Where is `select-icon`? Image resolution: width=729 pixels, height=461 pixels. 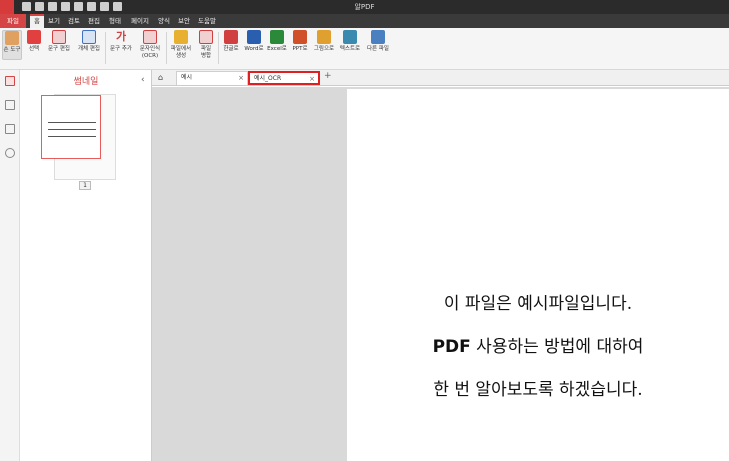
select-icon is located at coordinates (34, 37).